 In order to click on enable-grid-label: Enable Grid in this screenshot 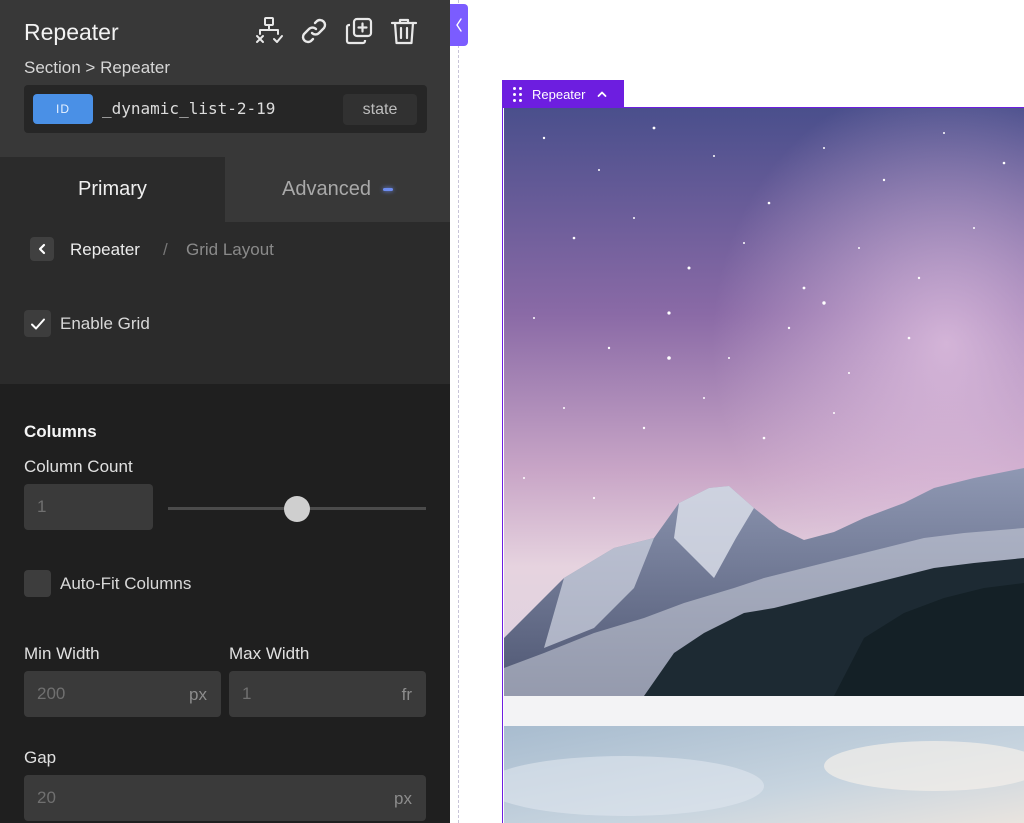, I will do `click(105, 323)`.